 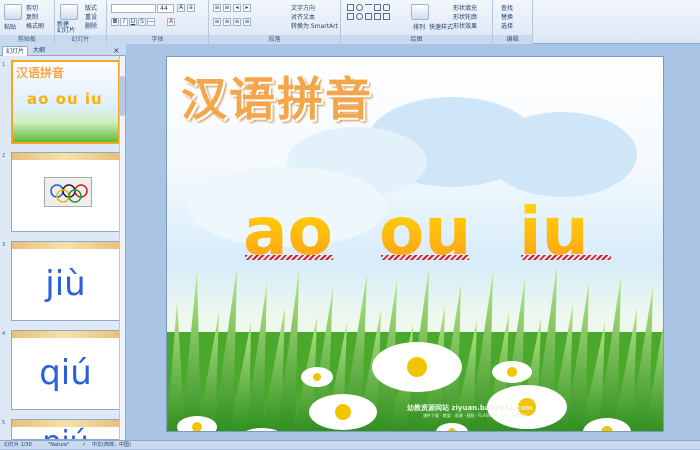 I want to click on align-center-icon: ≡, so click(x=227, y=22).